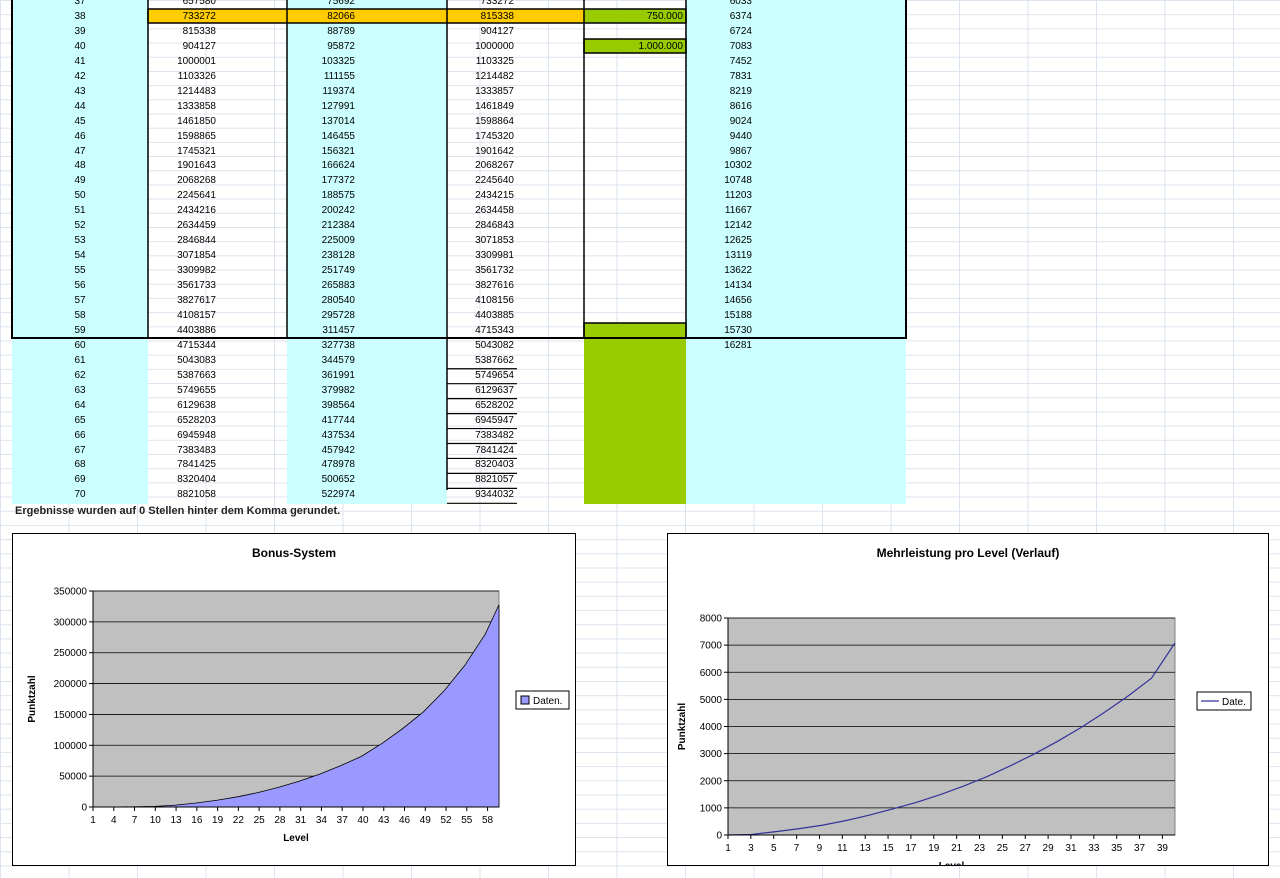  Describe the element at coordinates (711, 727) in the screenshot. I see `y-tick-label: 4000` at that location.